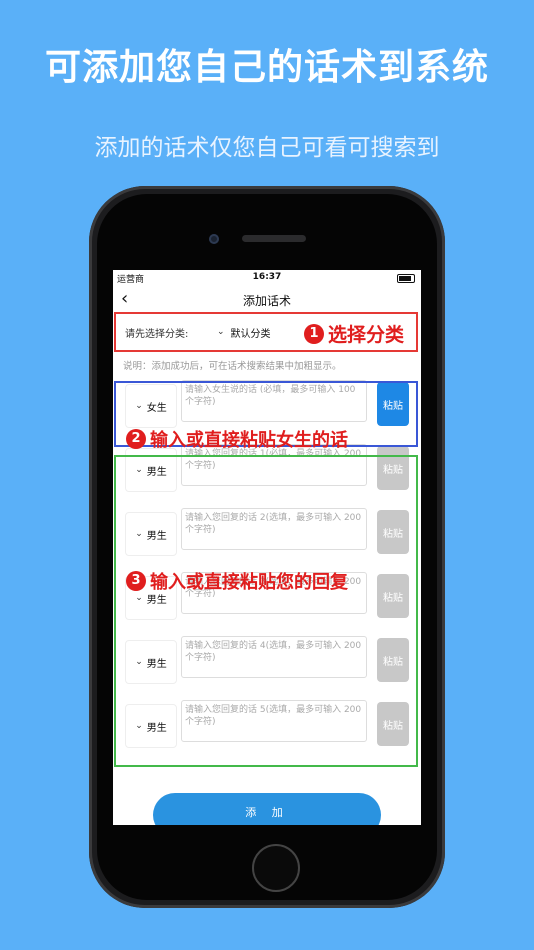 This screenshot has width=534, height=950. I want to click on annotation-text: 选择分类, so click(366, 335).